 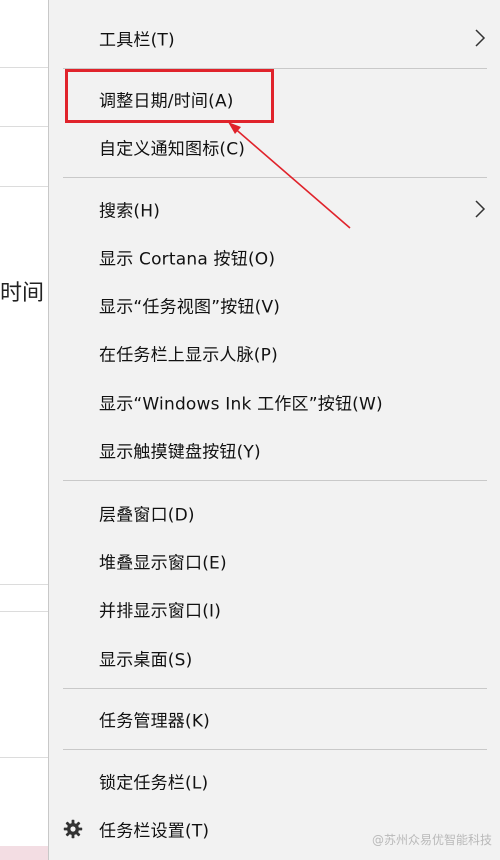 What do you see at coordinates (22, 293) in the screenshot?
I see `background-window-text: 时间` at bounding box center [22, 293].